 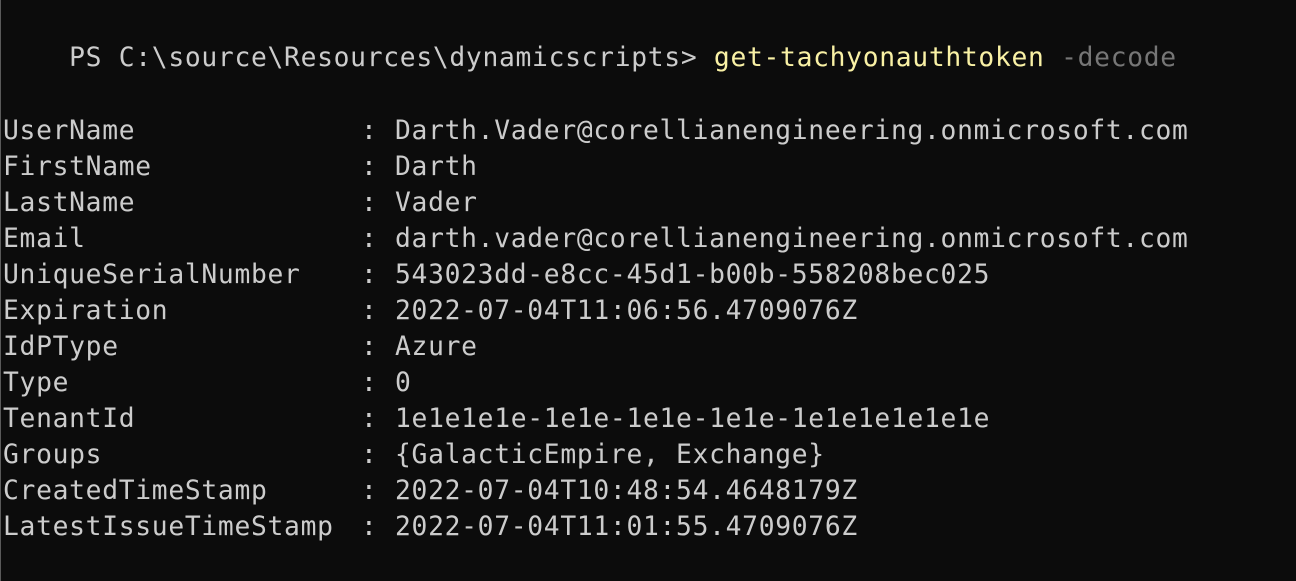 I want to click on property-value: Azure, so click(x=436, y=347).